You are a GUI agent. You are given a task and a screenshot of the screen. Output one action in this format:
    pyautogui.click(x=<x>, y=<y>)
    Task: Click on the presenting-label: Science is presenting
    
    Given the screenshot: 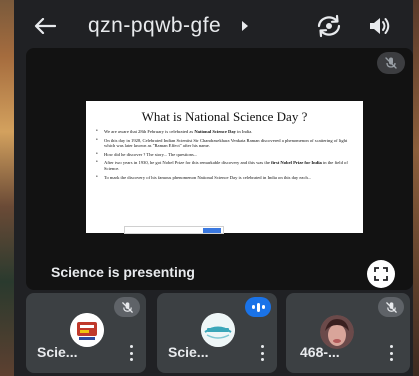 What is the action you would take?
    pyautogui.click(x=123, y=272)
    